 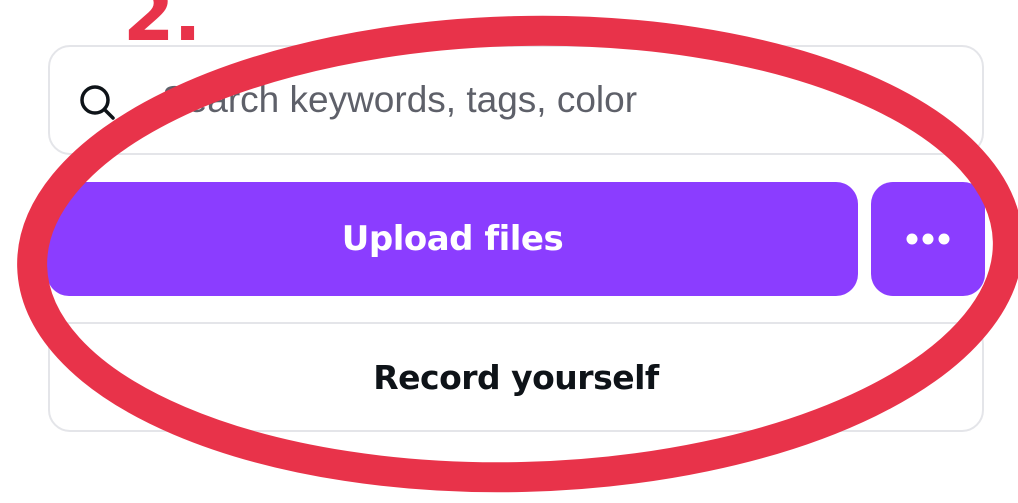 I want to click on search-icon, so click(x=97, y=102).